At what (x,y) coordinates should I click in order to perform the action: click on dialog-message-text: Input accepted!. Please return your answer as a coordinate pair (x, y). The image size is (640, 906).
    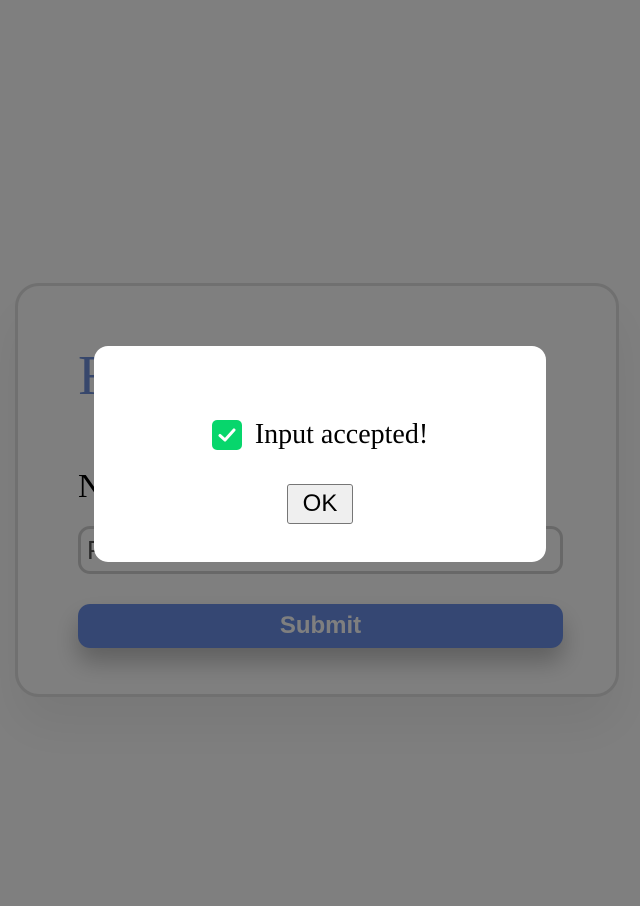
    Looking at the image, I should click on (341, 434).